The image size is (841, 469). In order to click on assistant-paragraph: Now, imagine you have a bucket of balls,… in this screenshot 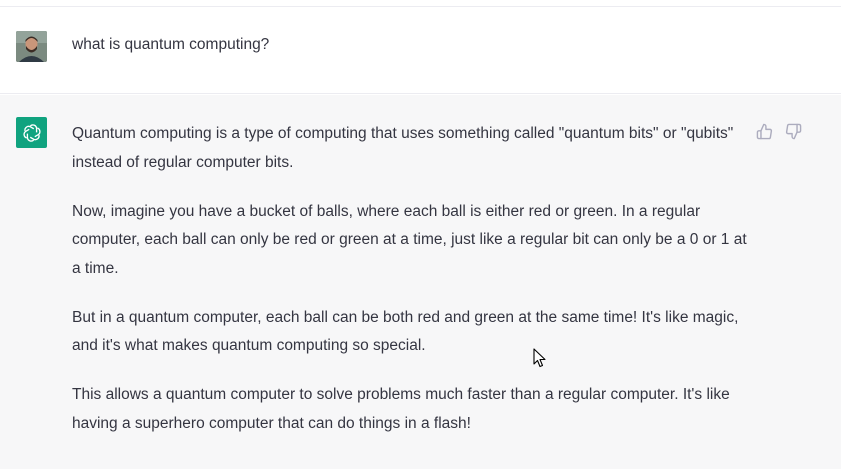, I will do `click(409, 239)`.